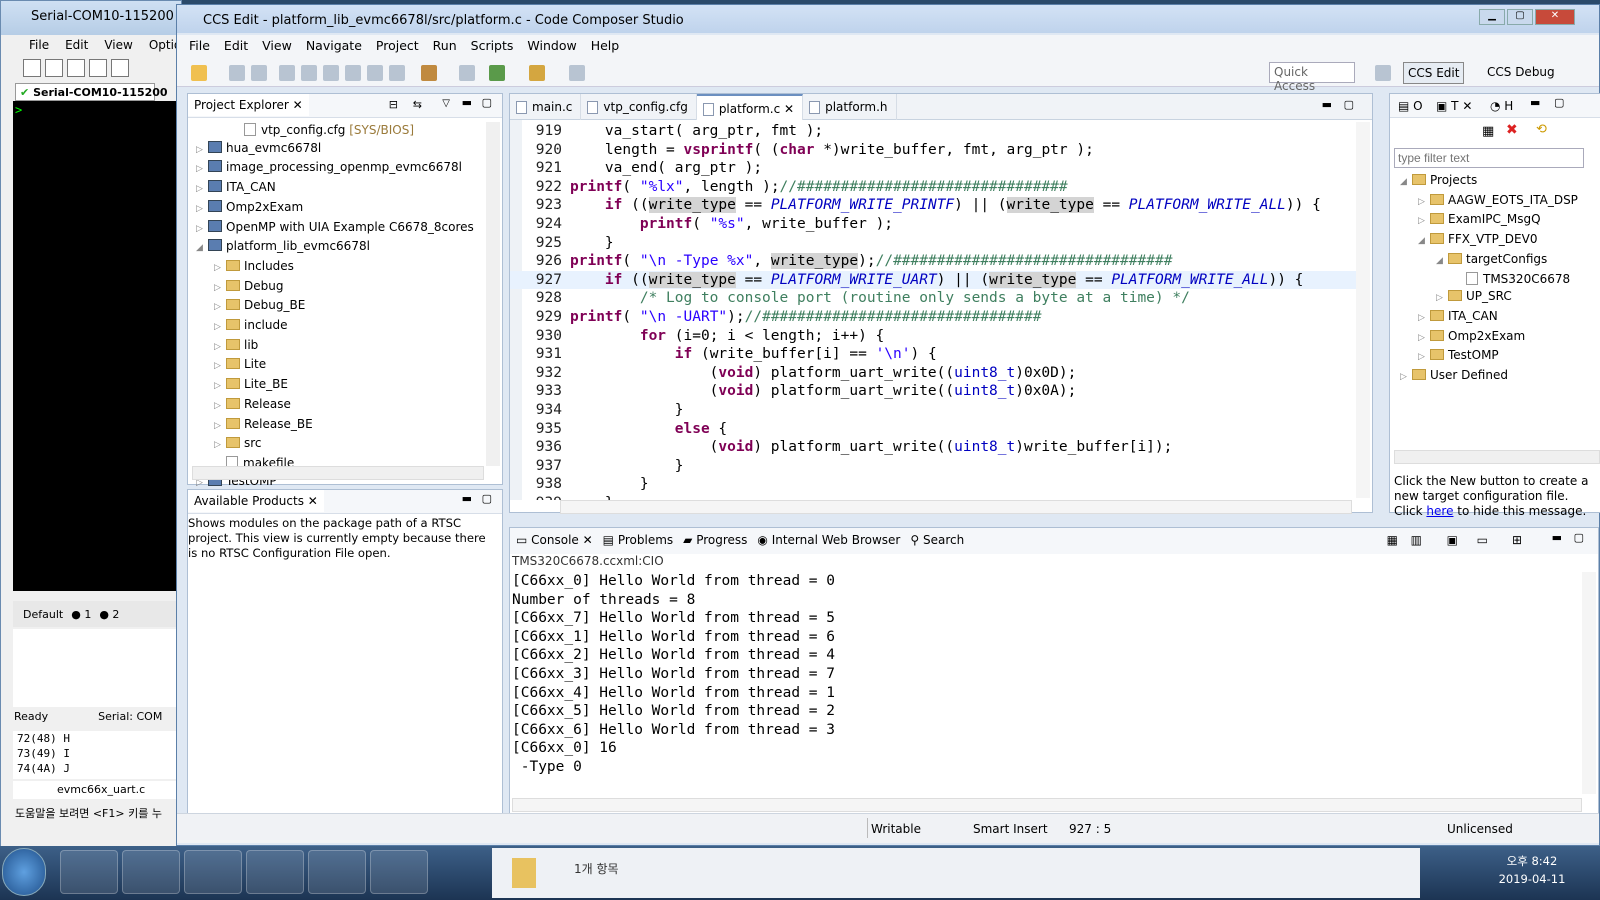 The height and width of the screenshot is (900, 1600). Describe the element at coordinates (493, 294) in the screenshot. I see `vertical-scrollbar` at that location.